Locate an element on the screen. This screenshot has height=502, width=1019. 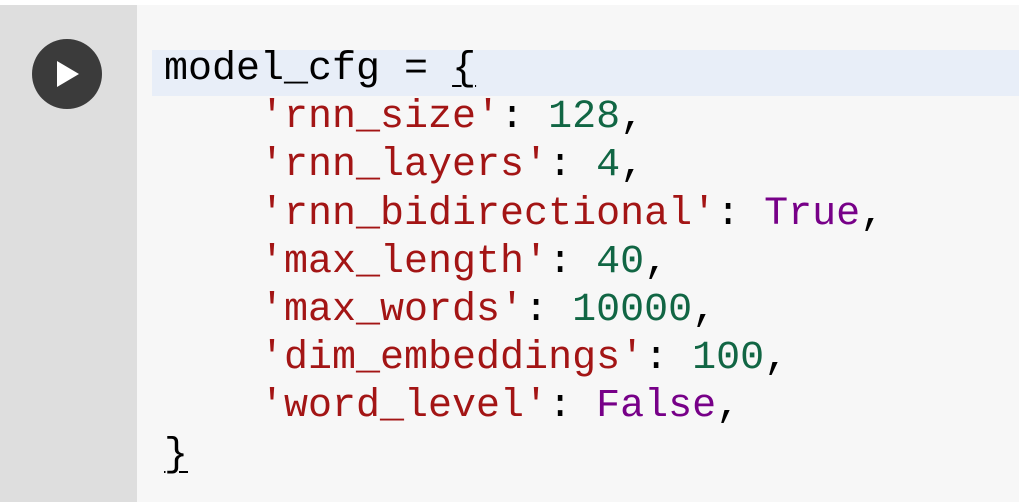
dict-key: 'word_level' is located at coordinates (404, 407).